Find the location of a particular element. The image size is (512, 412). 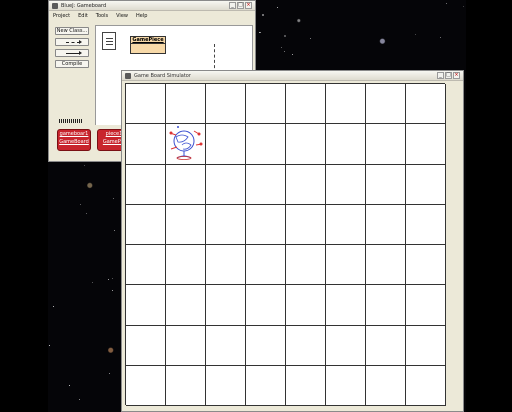

globe-icon is located at coordinates (186, 144).